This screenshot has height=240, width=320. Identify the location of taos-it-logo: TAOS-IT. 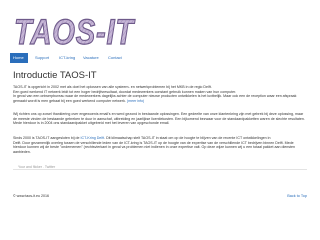
(74, 31).